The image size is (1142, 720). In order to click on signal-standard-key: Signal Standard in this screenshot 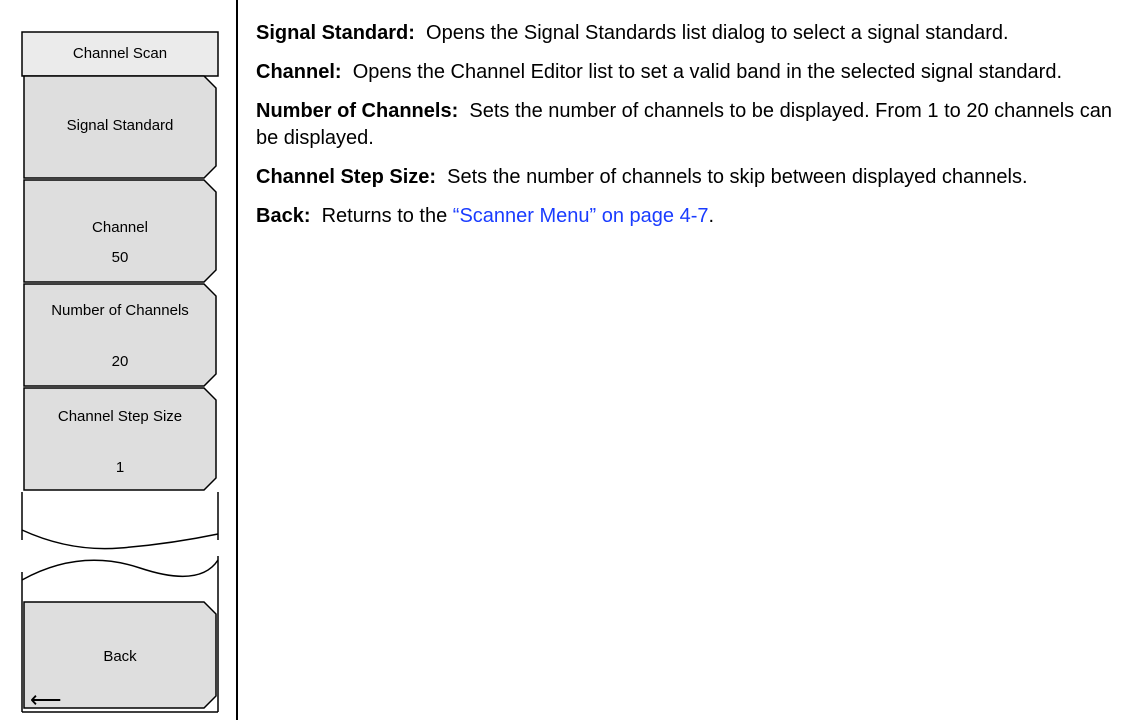, I will do `click(120, 127)`.